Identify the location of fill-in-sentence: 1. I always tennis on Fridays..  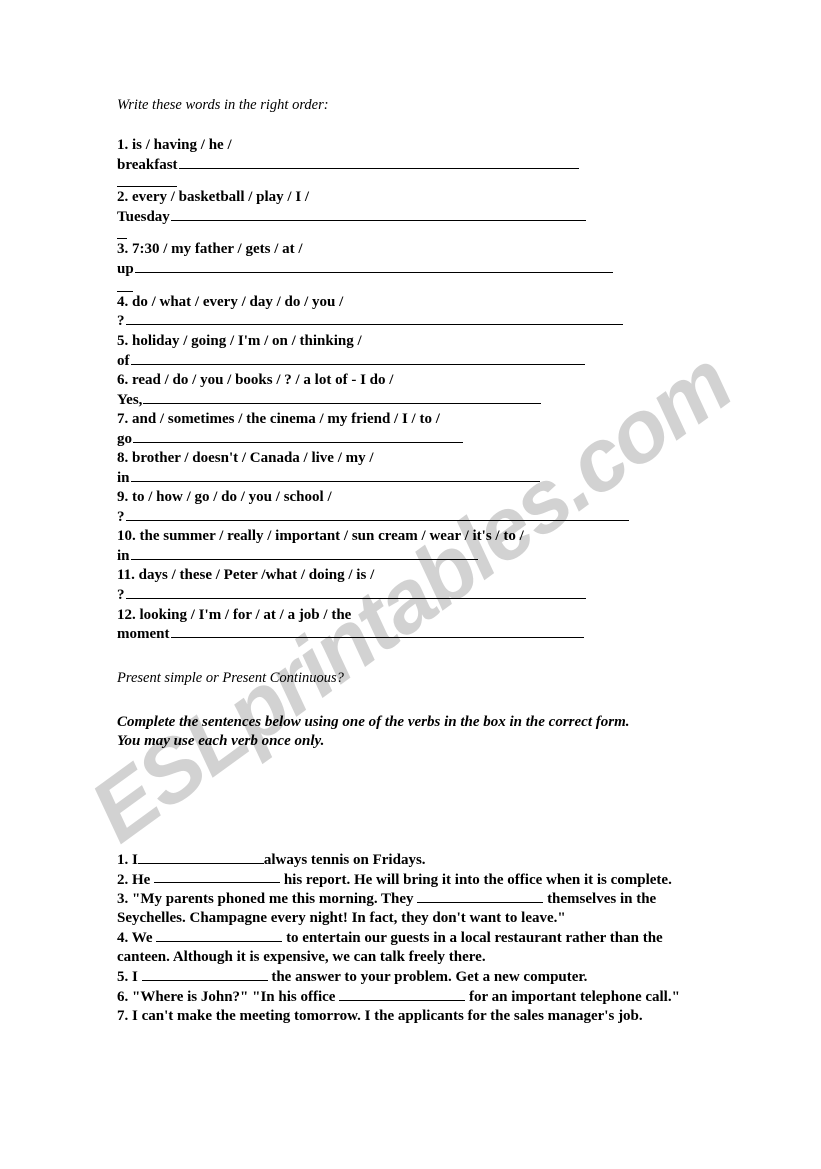
(412, 860).